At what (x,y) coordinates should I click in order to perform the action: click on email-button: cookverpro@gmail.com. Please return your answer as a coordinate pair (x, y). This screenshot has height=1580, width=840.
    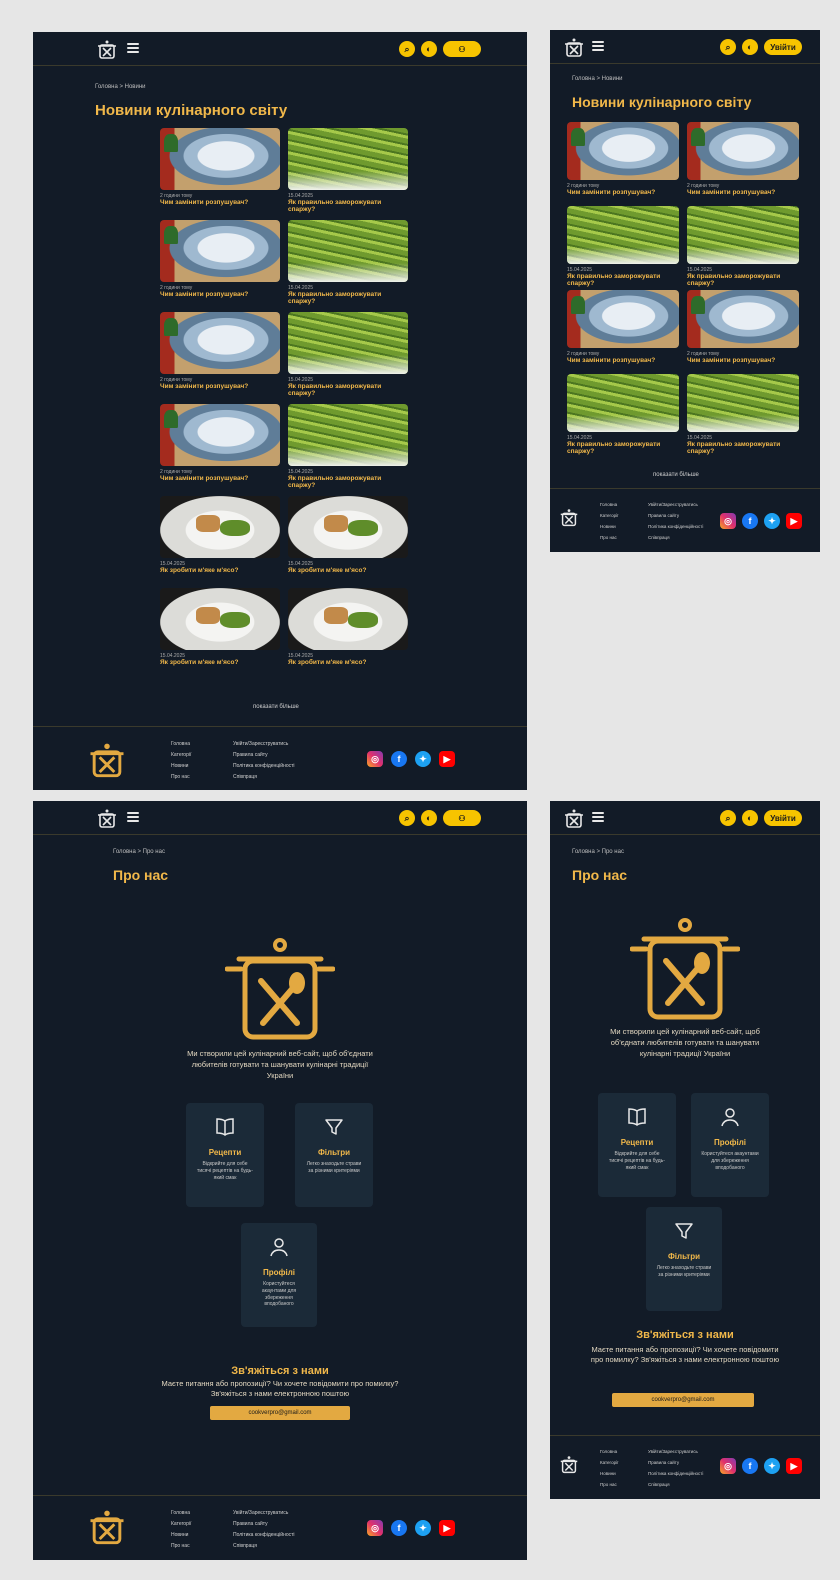
    Looking at the image, I should click on (280, 1413).